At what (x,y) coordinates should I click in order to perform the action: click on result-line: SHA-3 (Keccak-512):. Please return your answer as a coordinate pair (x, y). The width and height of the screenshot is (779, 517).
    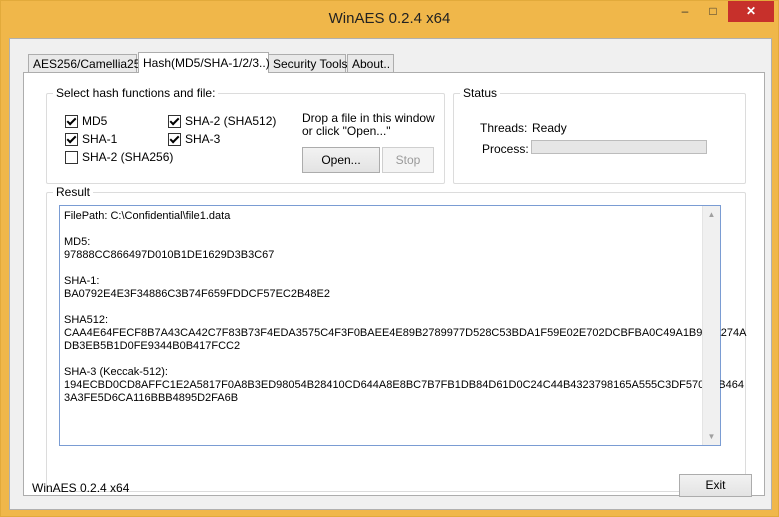
    Looking at the image, I should click on (116, 372).